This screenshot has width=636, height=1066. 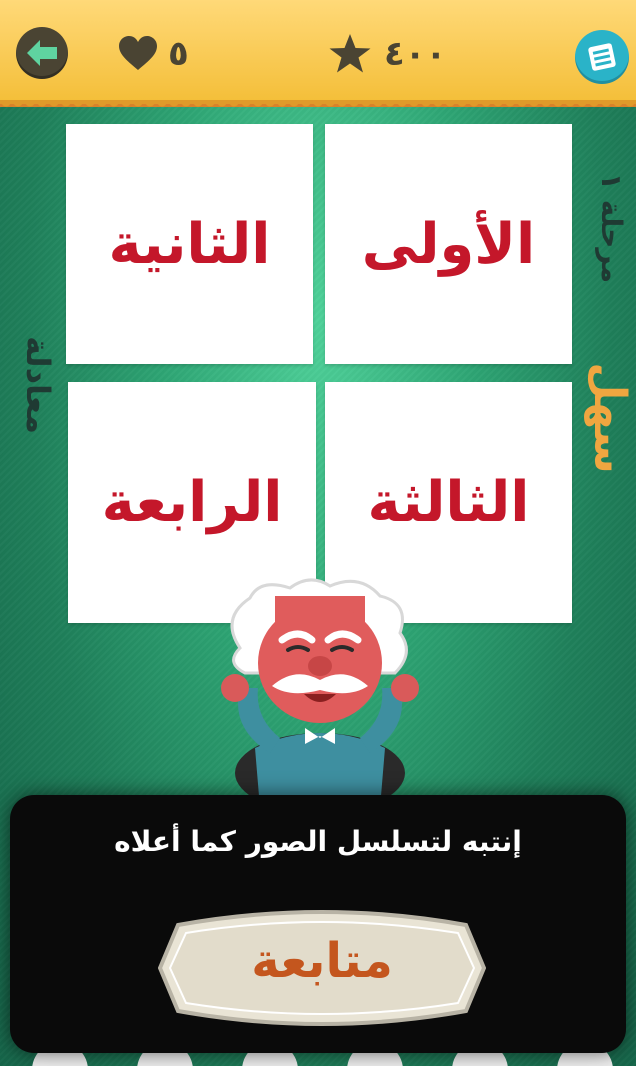 I want to click on continue-button-shape, so click(x=322, y=968).